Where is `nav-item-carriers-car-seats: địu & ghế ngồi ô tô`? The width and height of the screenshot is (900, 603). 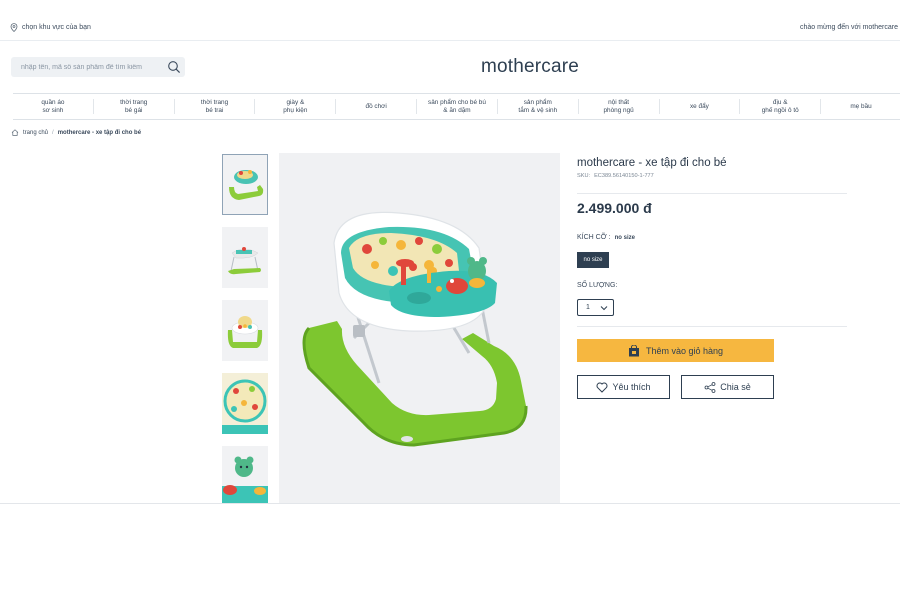 nav-item-carriers-car-seats: địu & ghế ngồi ô tô is located at coordinates (781, 106).